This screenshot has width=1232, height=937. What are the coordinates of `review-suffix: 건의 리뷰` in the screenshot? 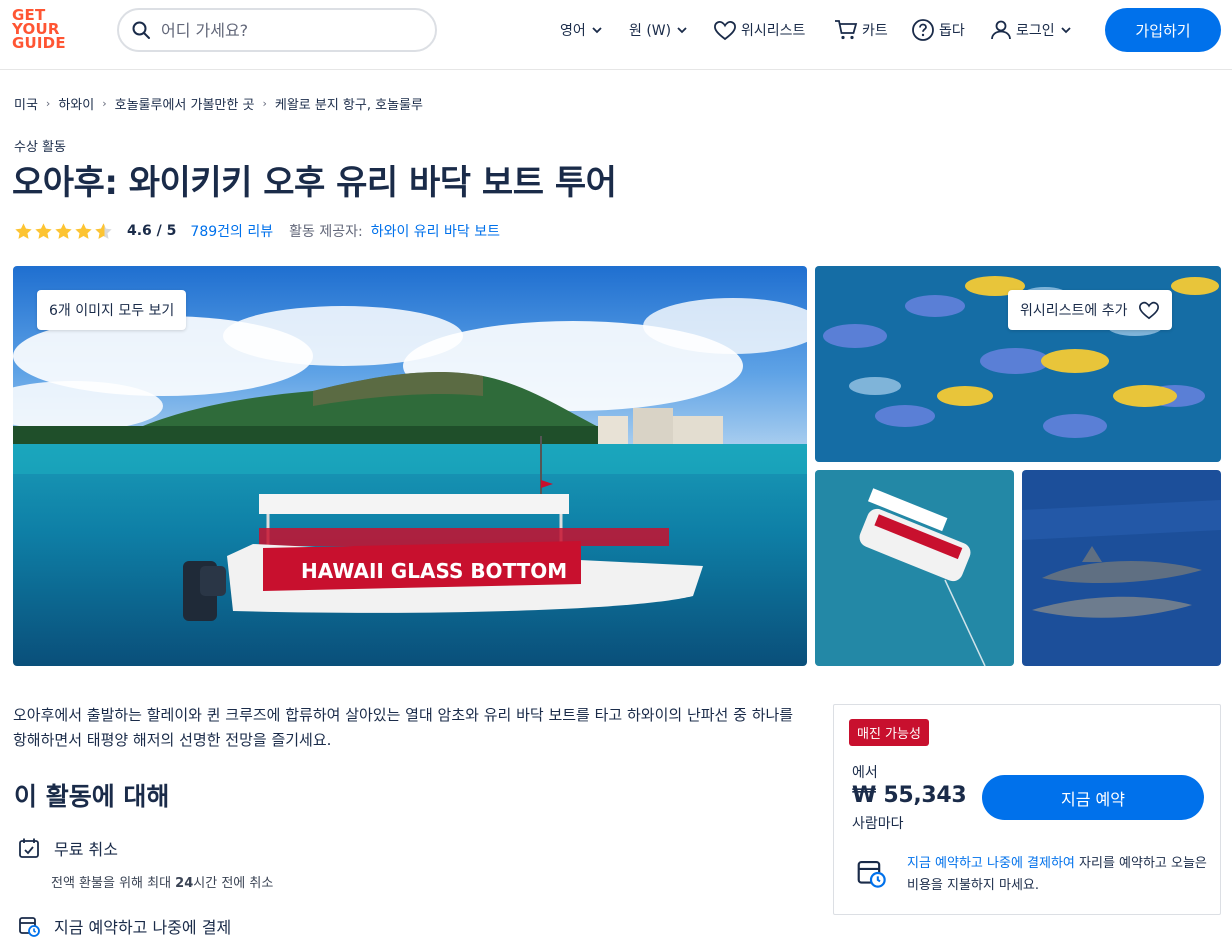 It's located at (245, 232).